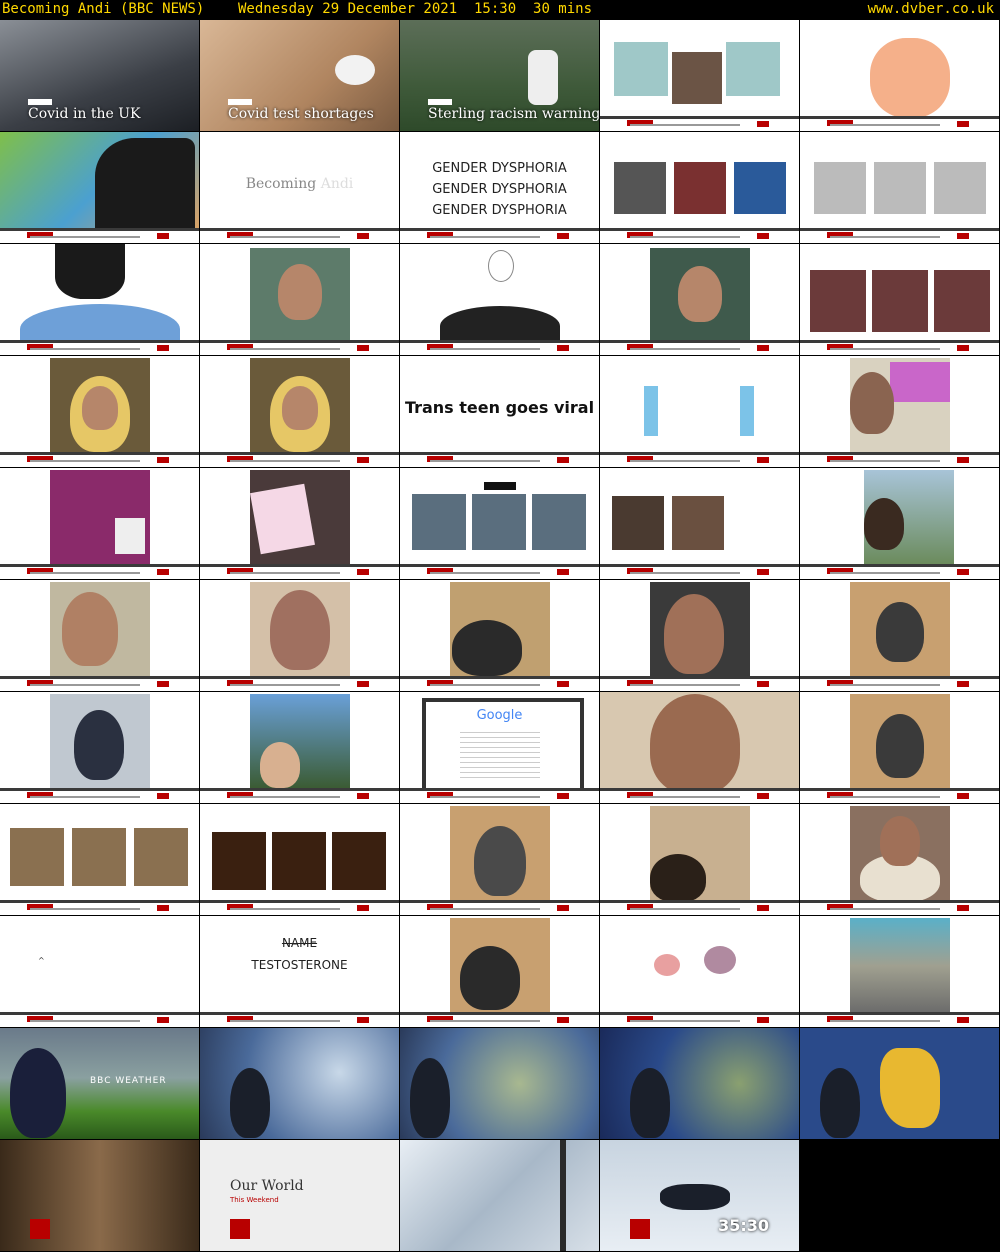 The height and width of the screenshot is (1252, 1000). I want to click on thumbnail-lightbulb, so click(499, 299).